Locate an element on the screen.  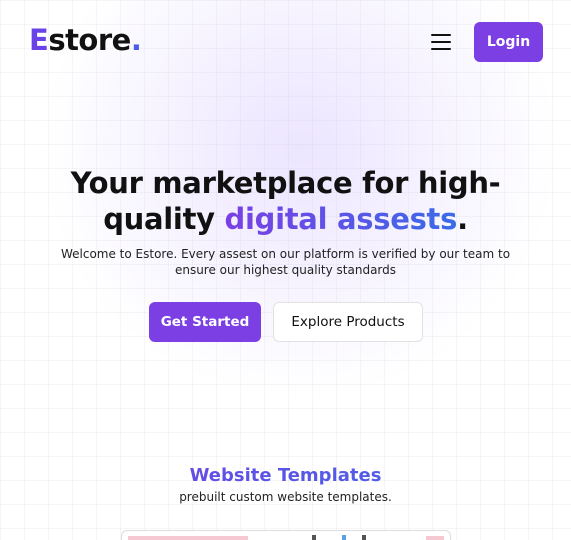
hamburger-menu-icon is located at coordinates (441, 42).